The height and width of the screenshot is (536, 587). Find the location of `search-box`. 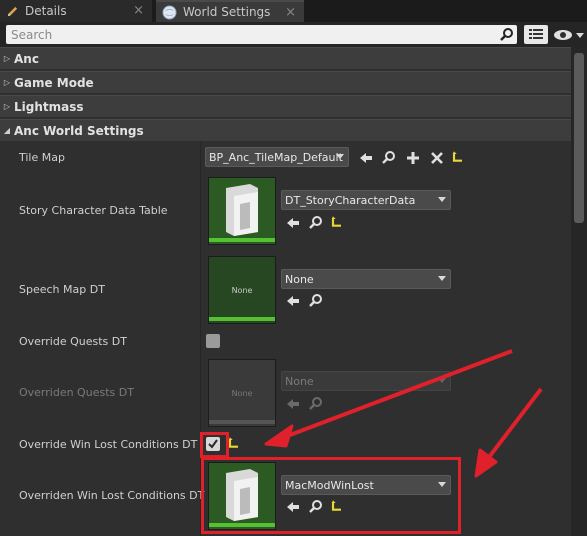

search-box is located at coordinates (261, 34).